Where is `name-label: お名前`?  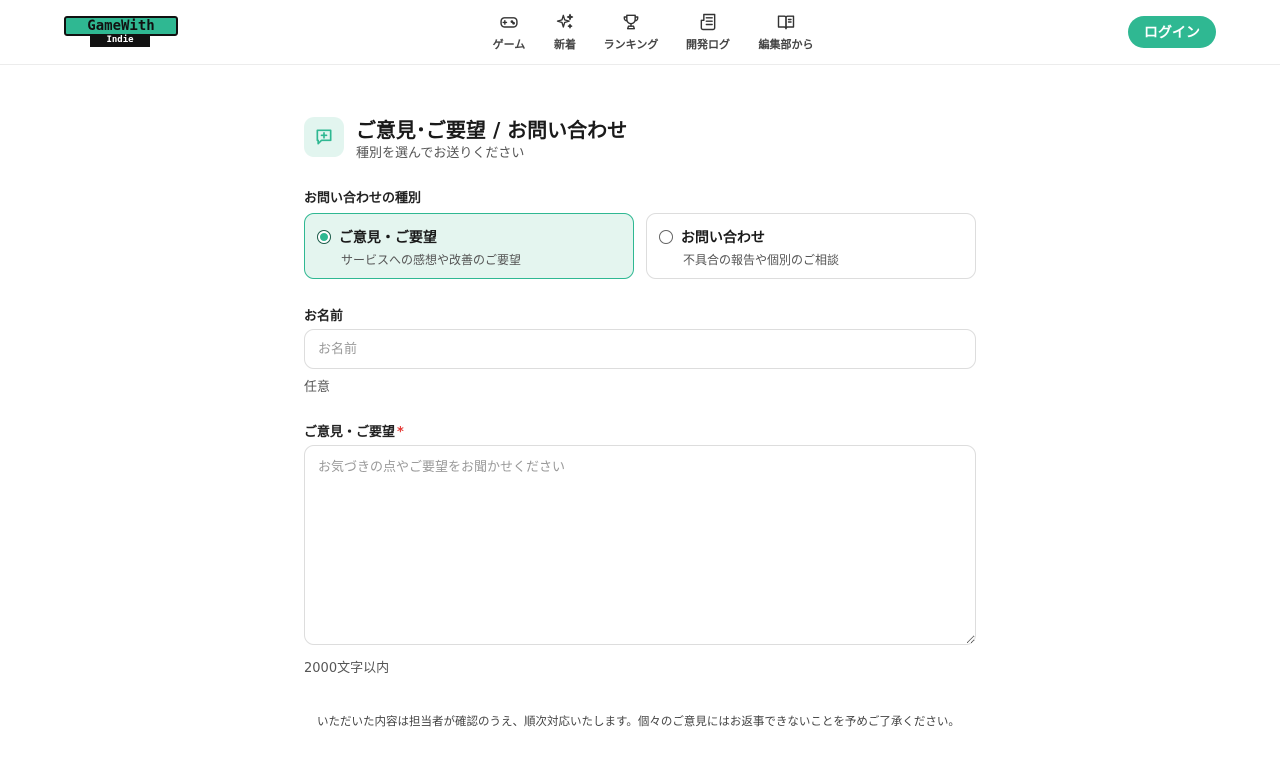
name-label: お名前 is located at coordinates (324, 316).